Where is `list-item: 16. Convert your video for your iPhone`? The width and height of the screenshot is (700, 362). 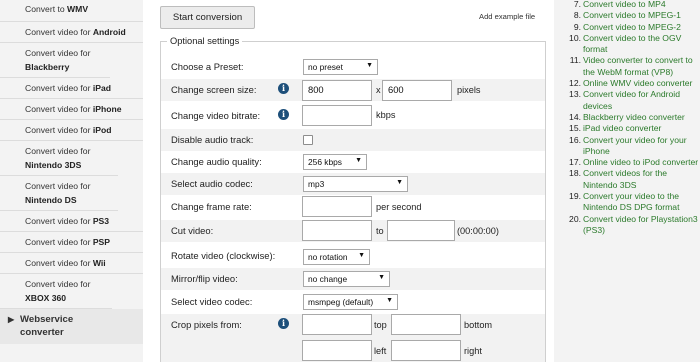 list-item: 16. Convert your video for your iPhone is located at coordinates (633, 146).